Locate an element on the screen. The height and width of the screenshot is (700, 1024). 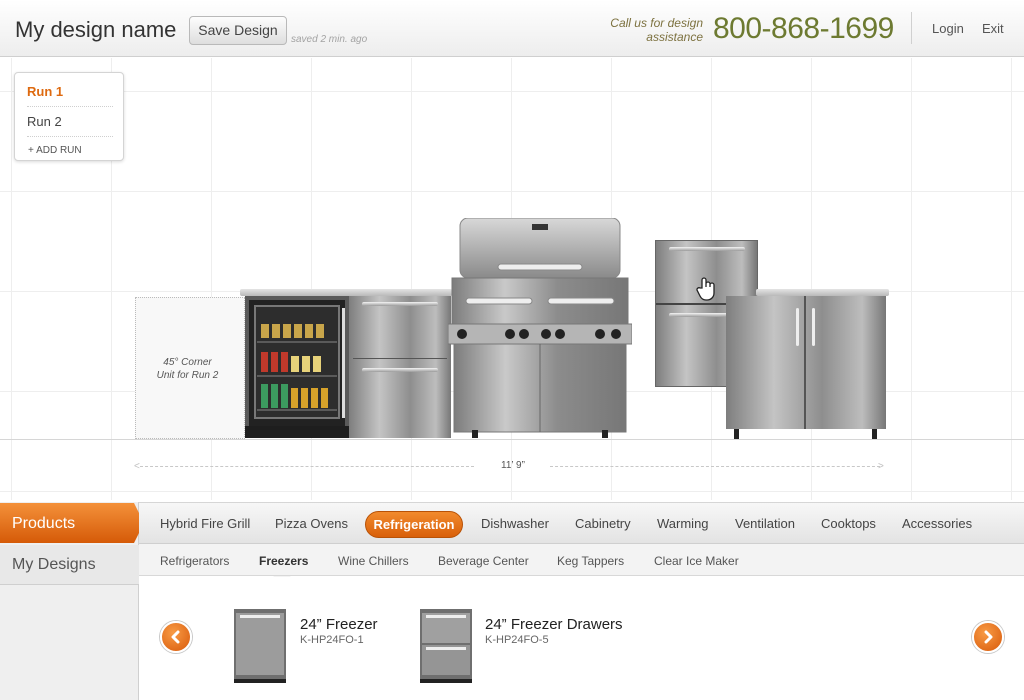
category-hybrid-fire-grill: Hybrid Fire Grill is located at coordinates (205, 523).